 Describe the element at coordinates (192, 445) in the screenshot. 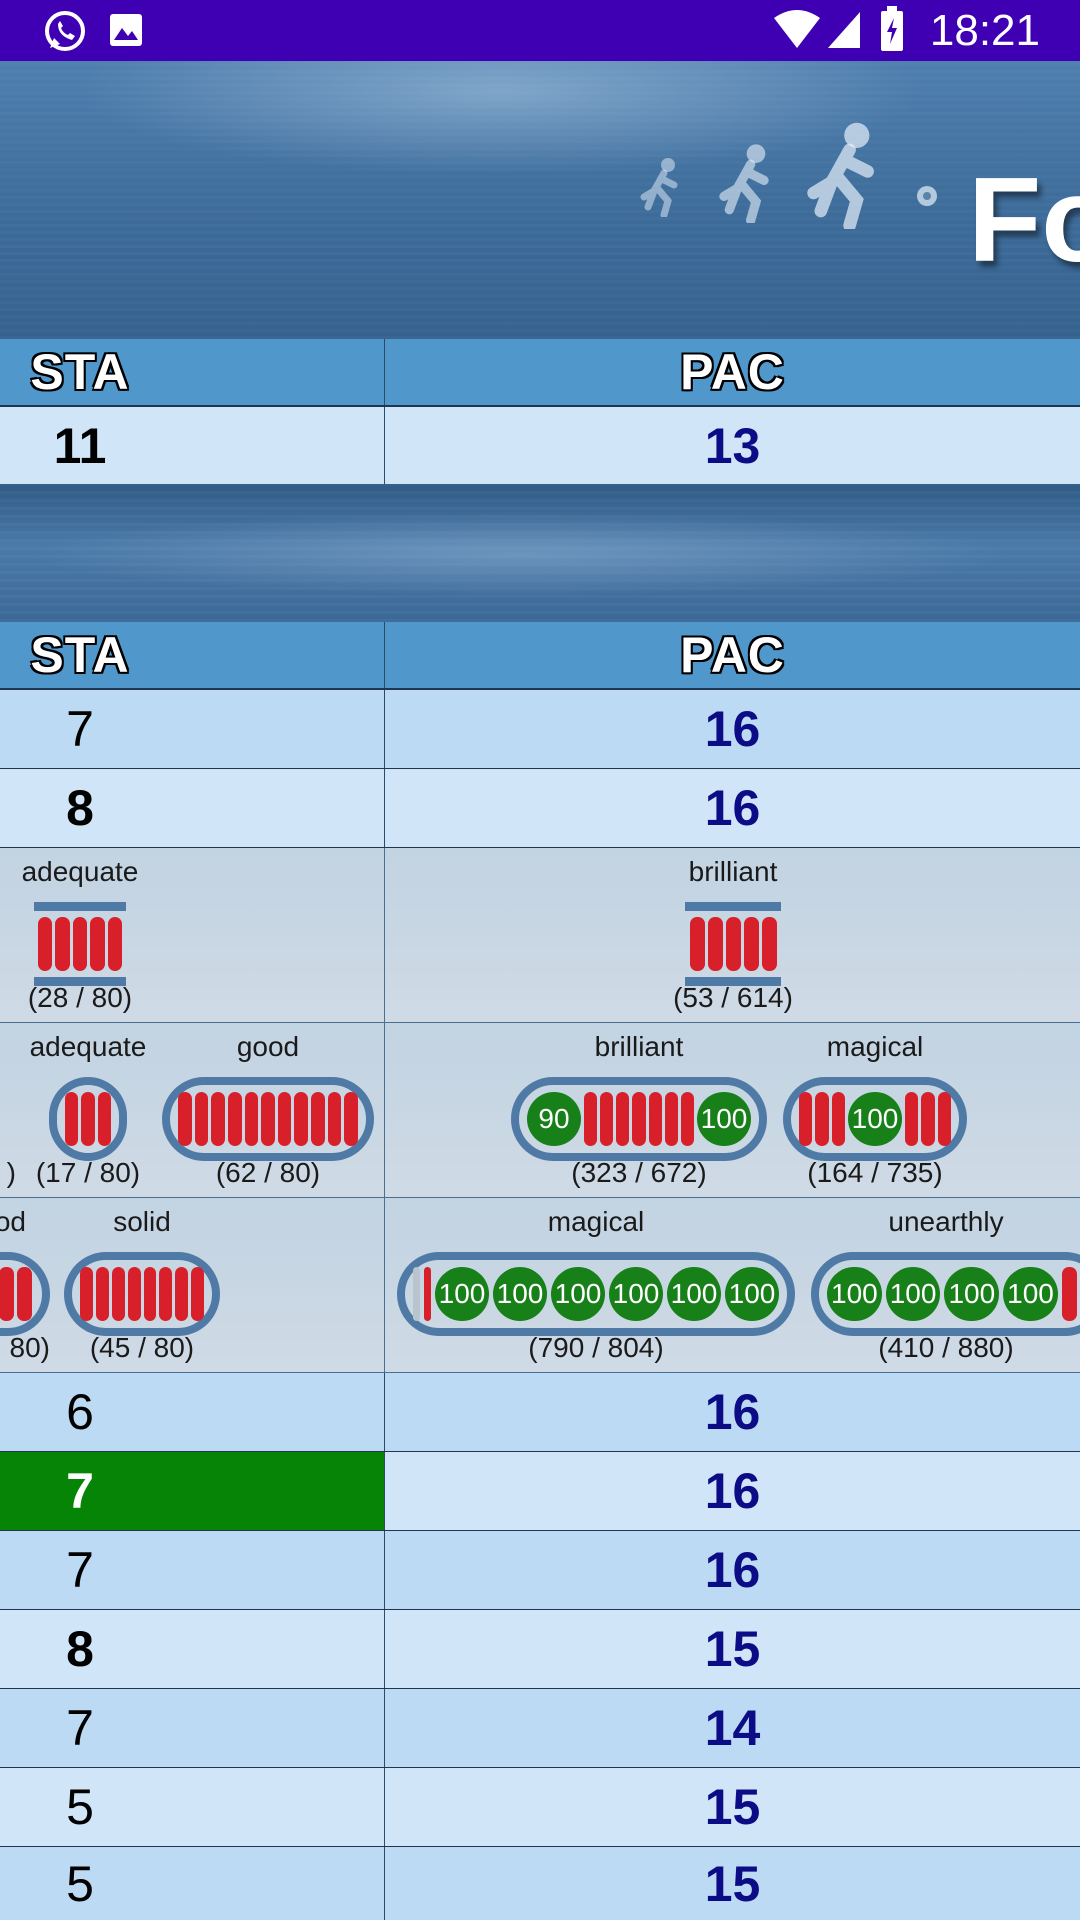

I see `cell-sta: 11` at that location.